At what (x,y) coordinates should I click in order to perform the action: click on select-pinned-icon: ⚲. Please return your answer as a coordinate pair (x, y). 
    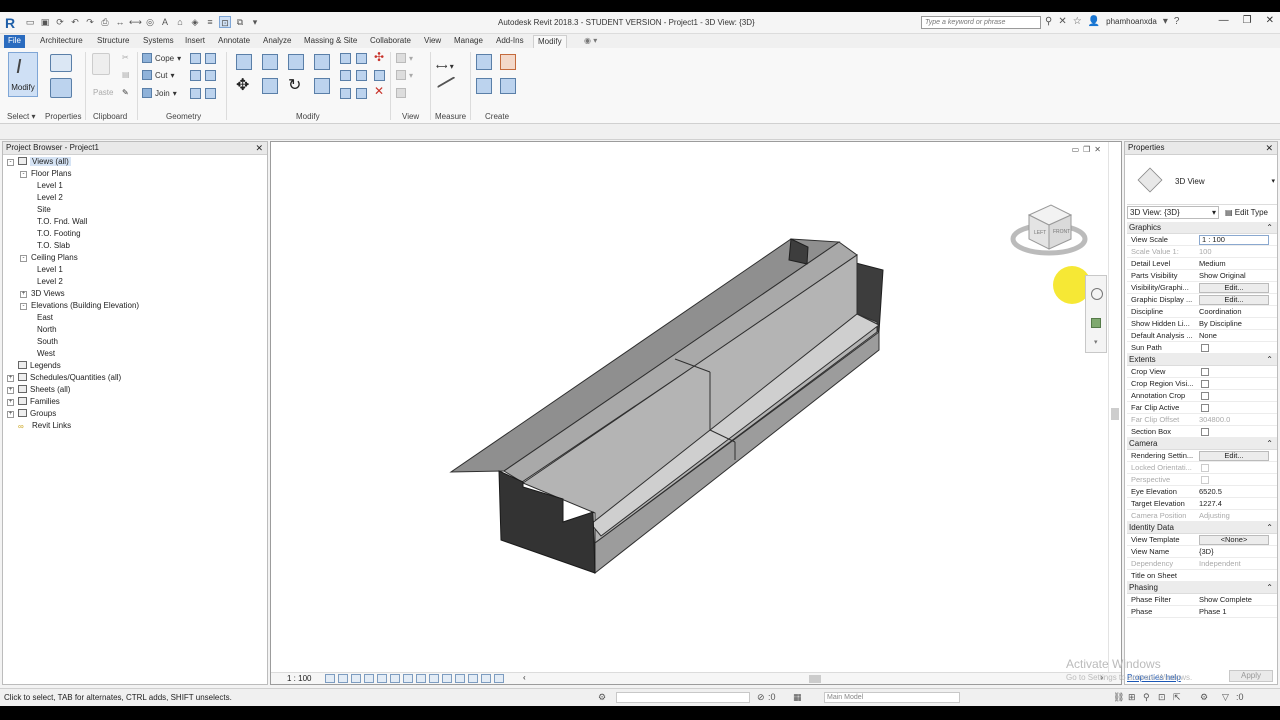
    Looking at the image, I should click on (1146, 697).